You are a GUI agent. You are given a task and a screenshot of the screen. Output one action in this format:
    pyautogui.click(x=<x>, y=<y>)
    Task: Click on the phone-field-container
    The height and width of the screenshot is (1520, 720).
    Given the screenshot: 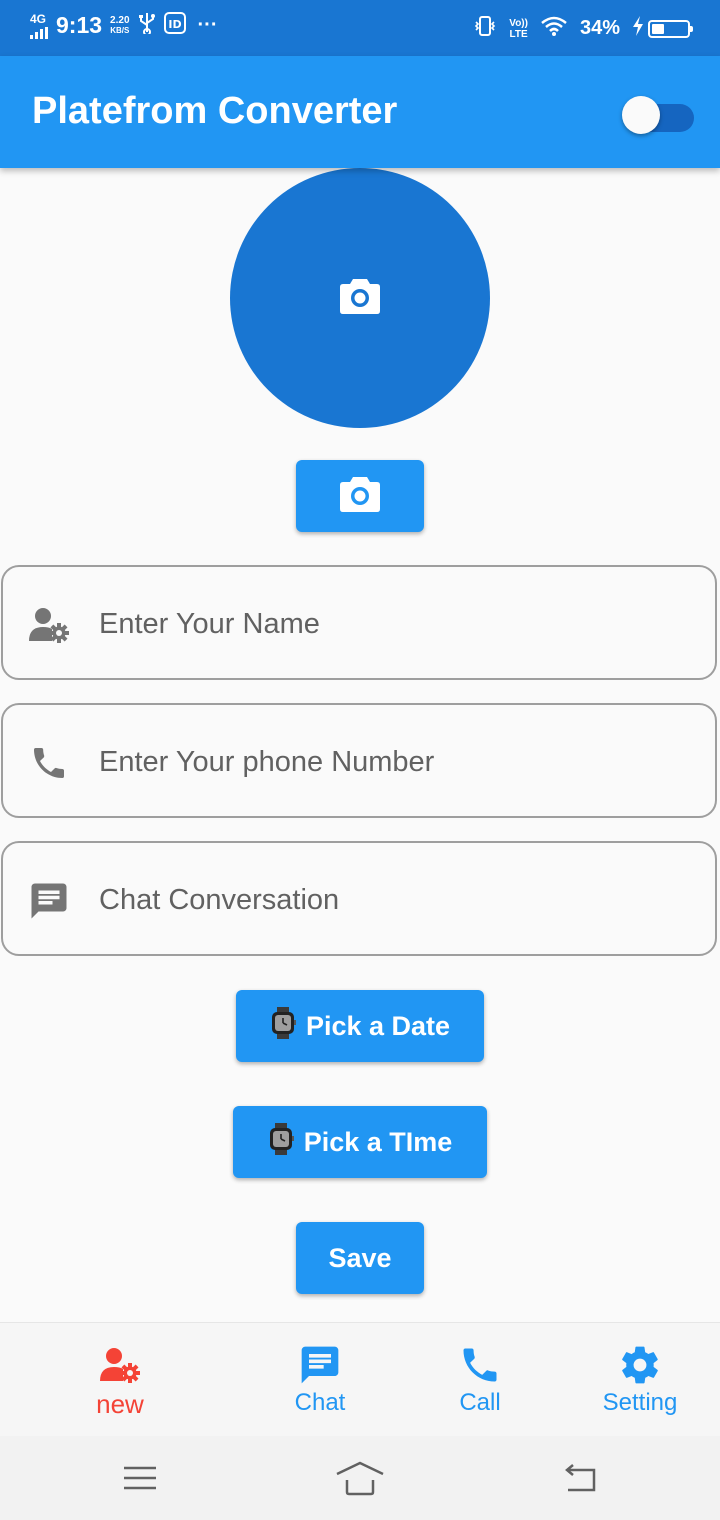 What is the action you would take?
    pyautogui.click(x=359, y=760)
    